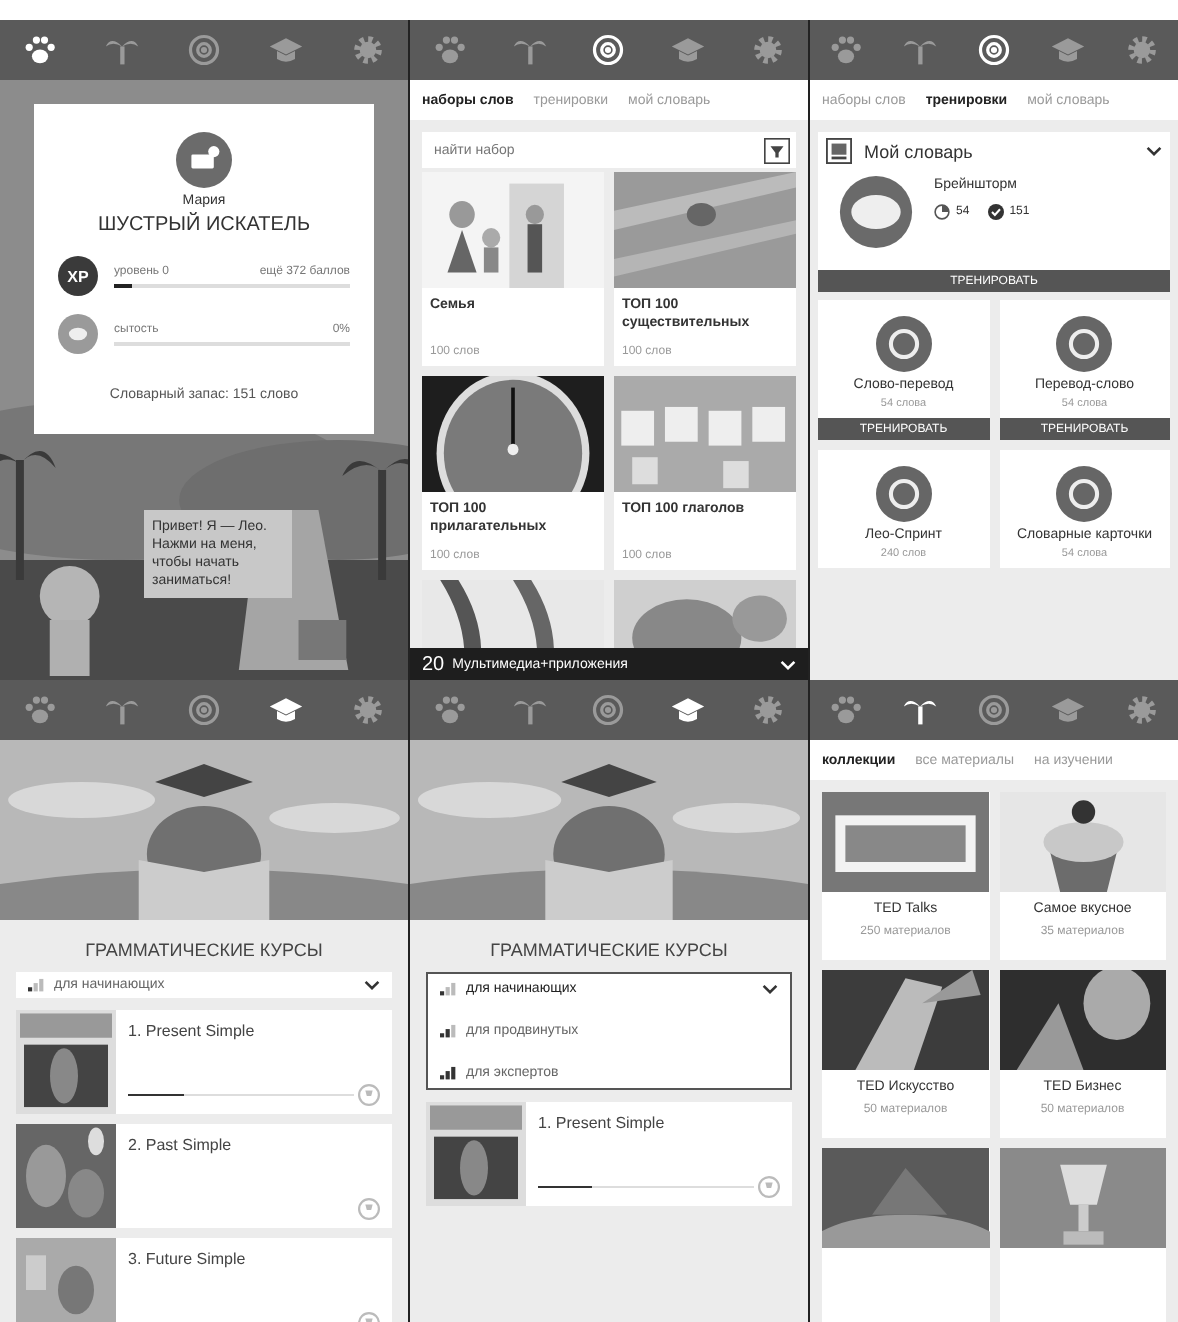 This screenshot has width=1178, height=1322. Describe the element at coordinates (40, 50) in the screenshot. I see `paw-icon` at that location.